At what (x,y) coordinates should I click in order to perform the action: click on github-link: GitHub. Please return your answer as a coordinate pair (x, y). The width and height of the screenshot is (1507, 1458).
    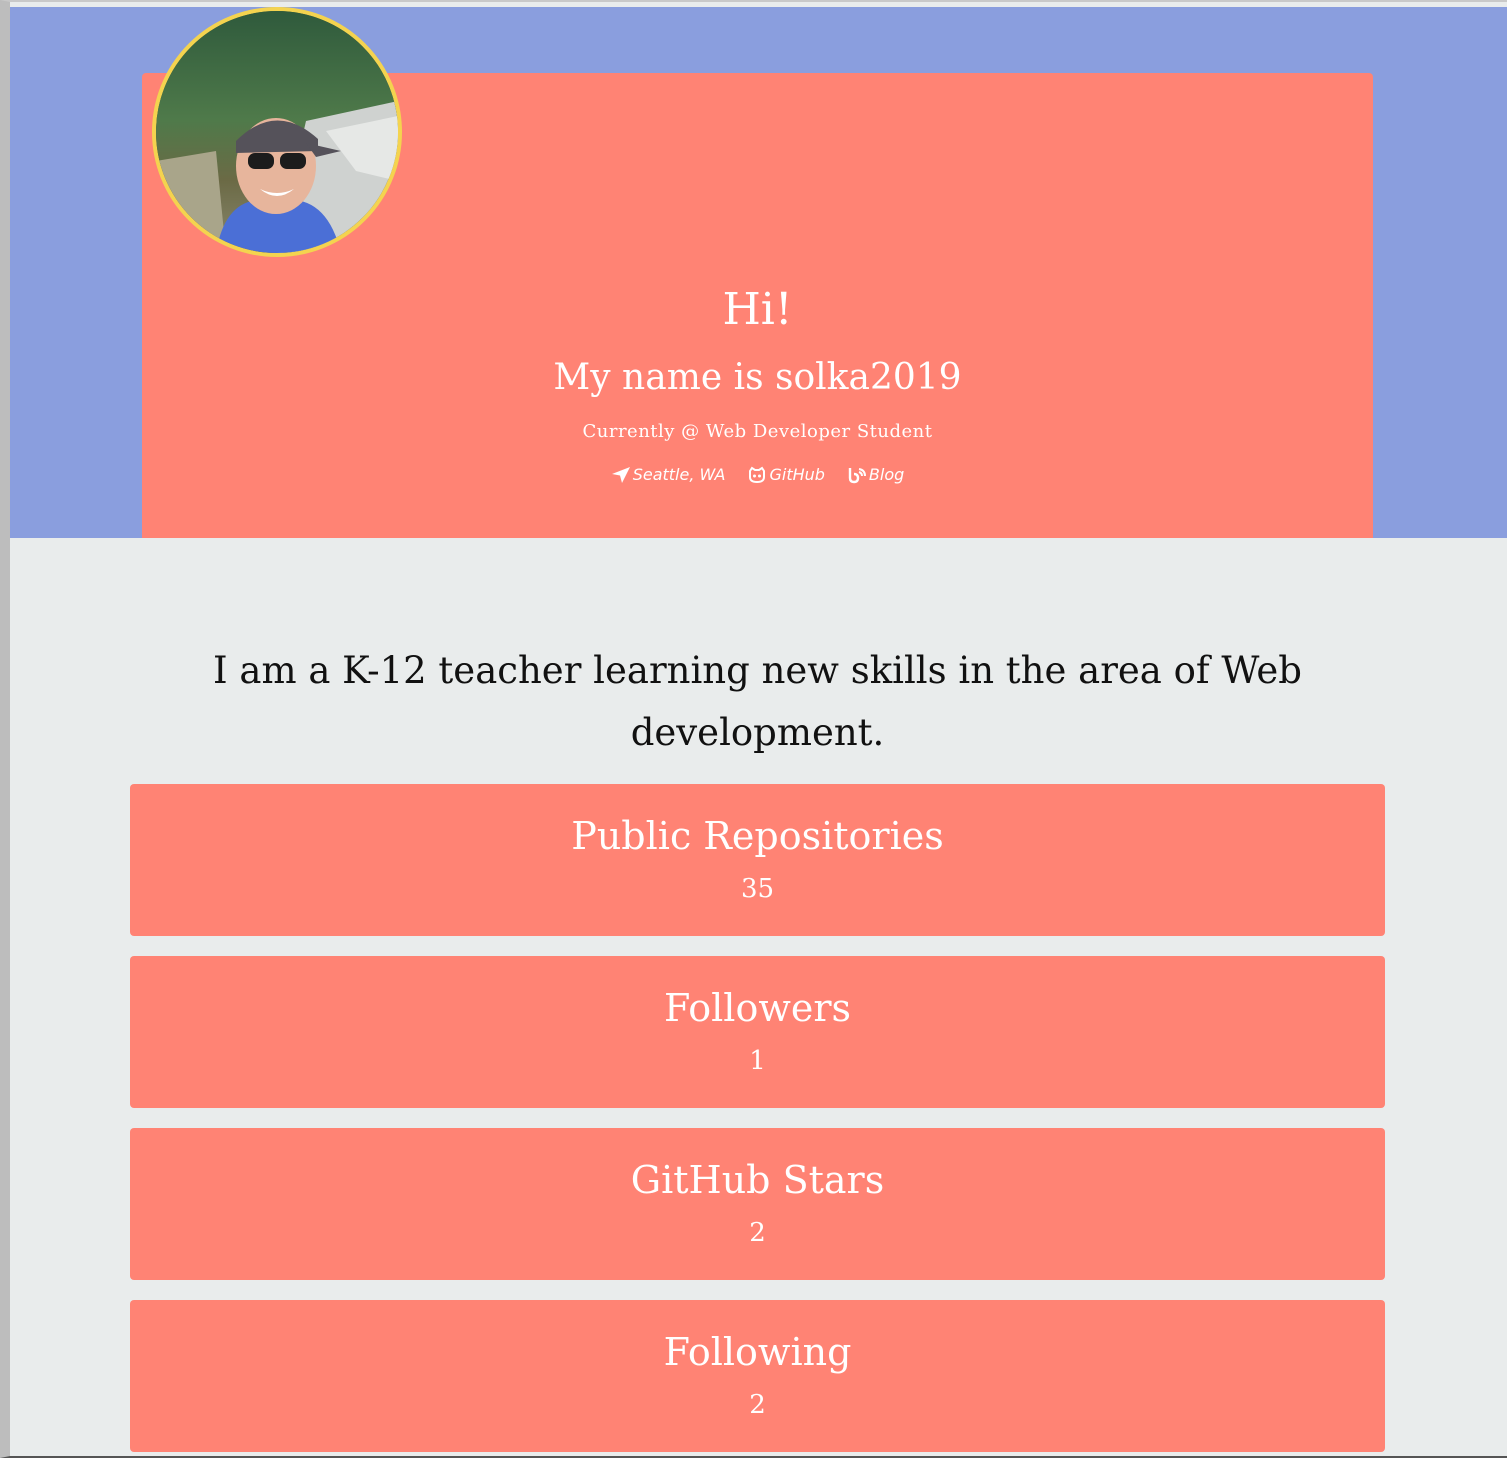
    Looking at the image, I should click on (786, 475).